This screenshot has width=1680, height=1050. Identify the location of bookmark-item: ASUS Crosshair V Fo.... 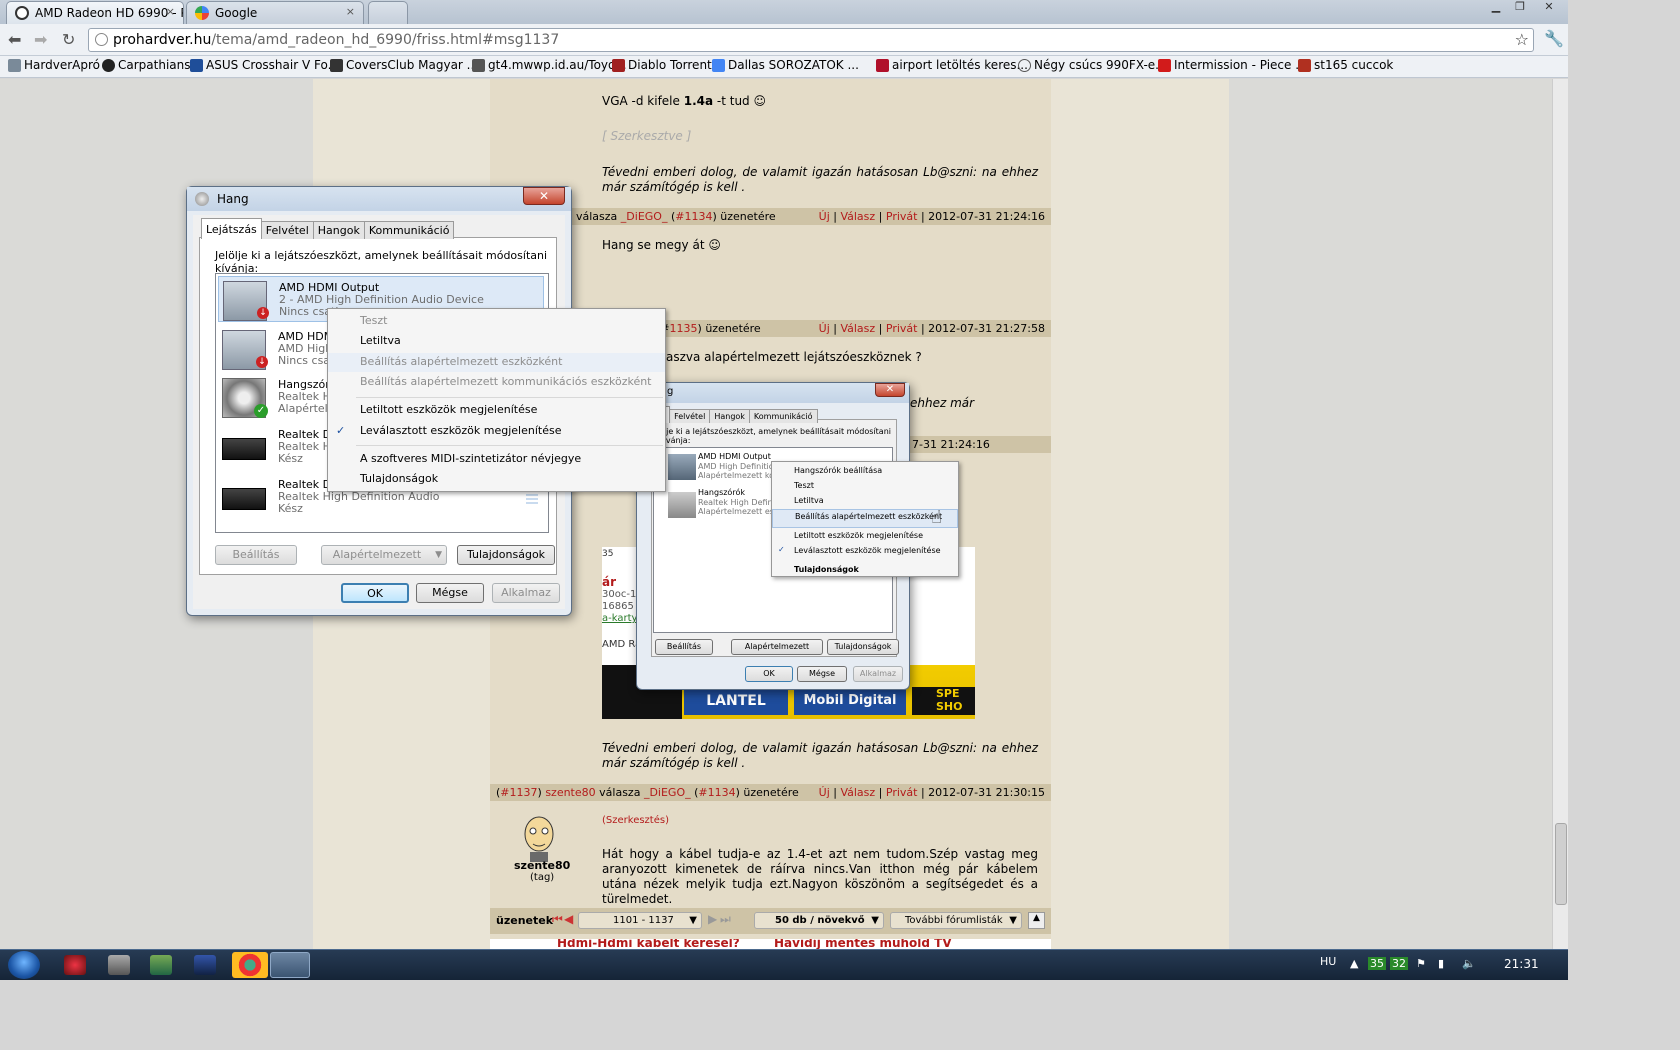
(264, 65).